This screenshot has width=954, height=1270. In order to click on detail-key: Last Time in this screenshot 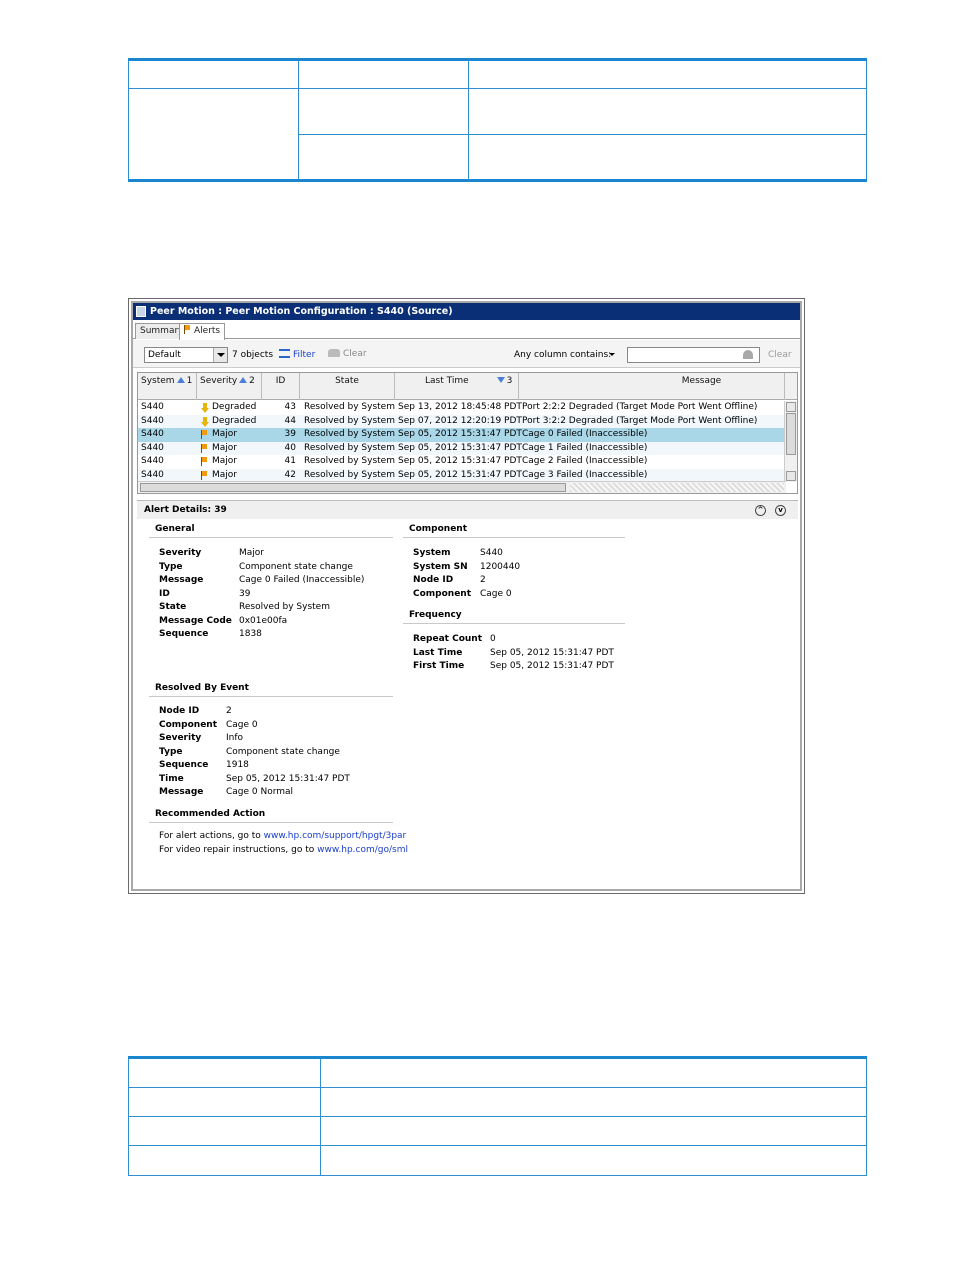, I will do `click(438, 652)`.